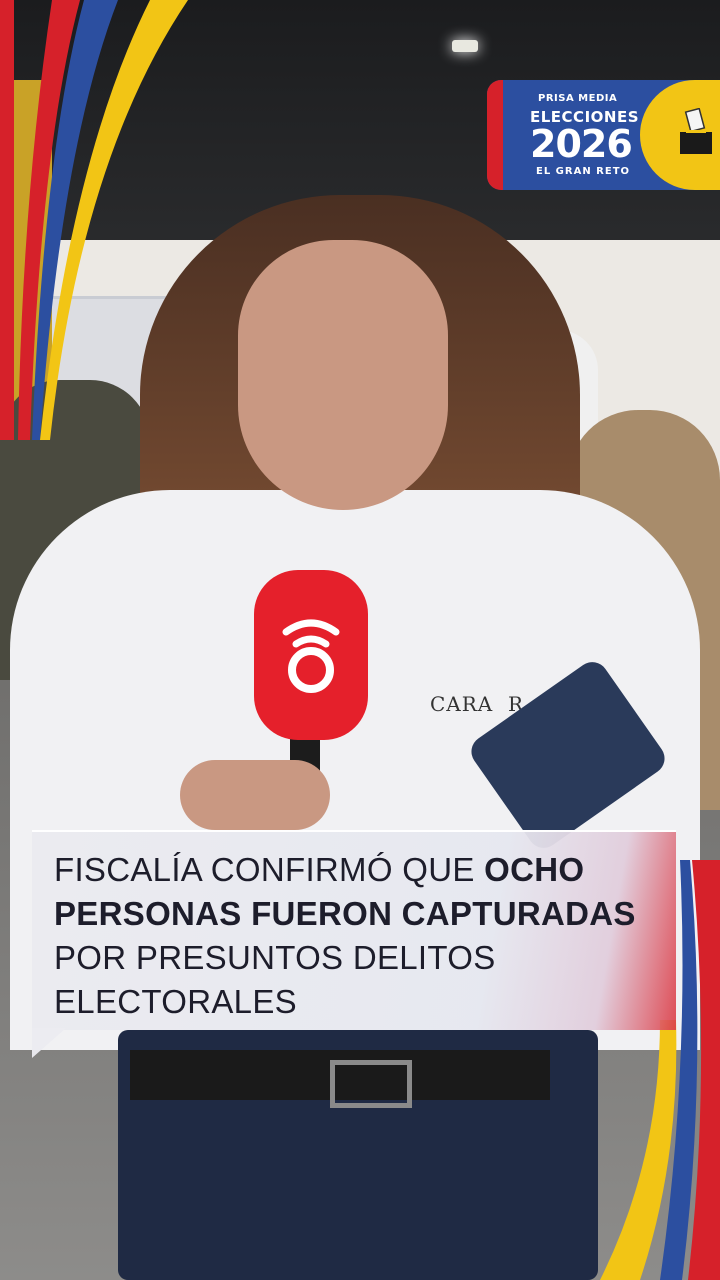 Image resolution: width=720 pixels, height=1280 pixels. What do you see at coordinates (371, 1084) in the screenshot?
I see `belt-buckle` at bounding box center [371, 1084].